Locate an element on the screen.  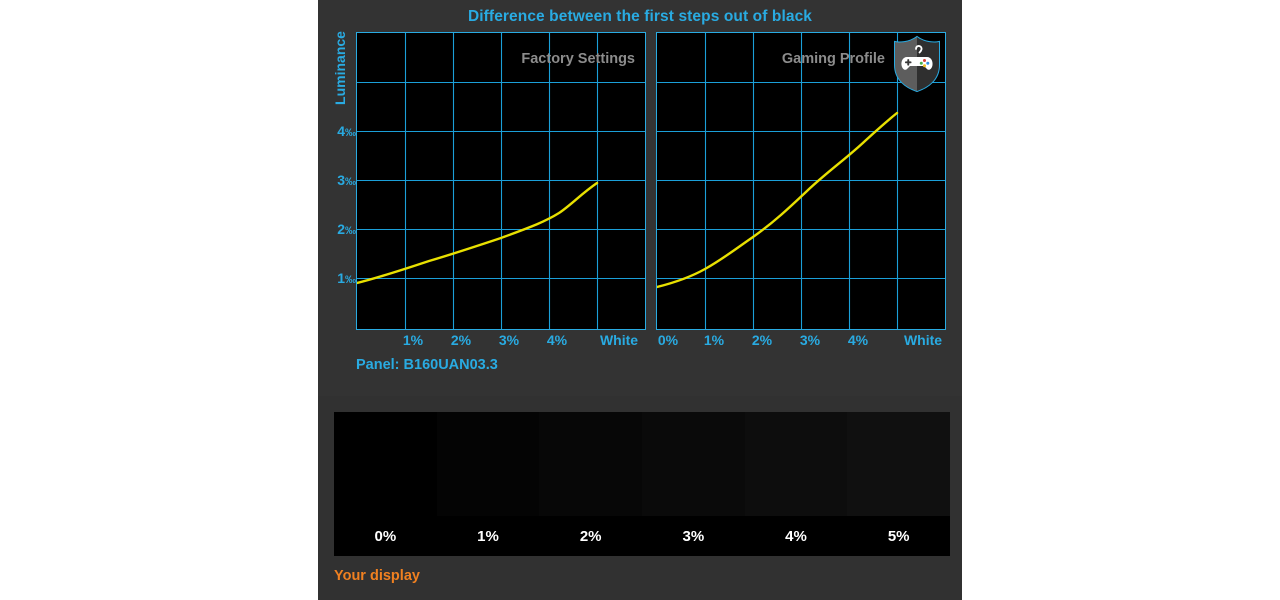
x-tick-left-0: 1% is located at coordinates (413, 340).